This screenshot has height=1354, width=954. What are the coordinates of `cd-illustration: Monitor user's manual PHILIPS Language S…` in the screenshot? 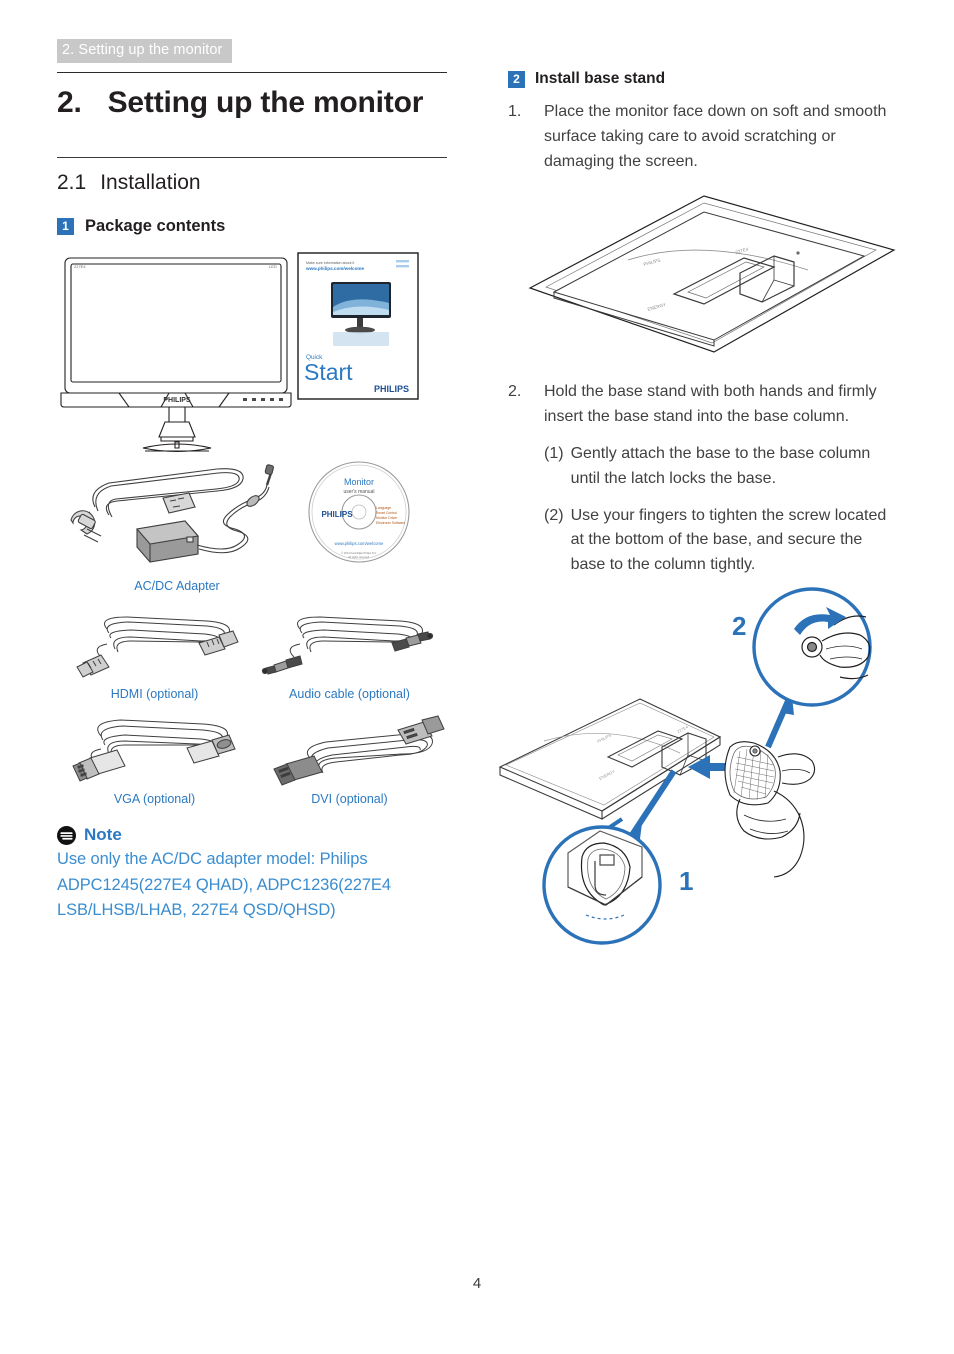 It's located at (359, 516).